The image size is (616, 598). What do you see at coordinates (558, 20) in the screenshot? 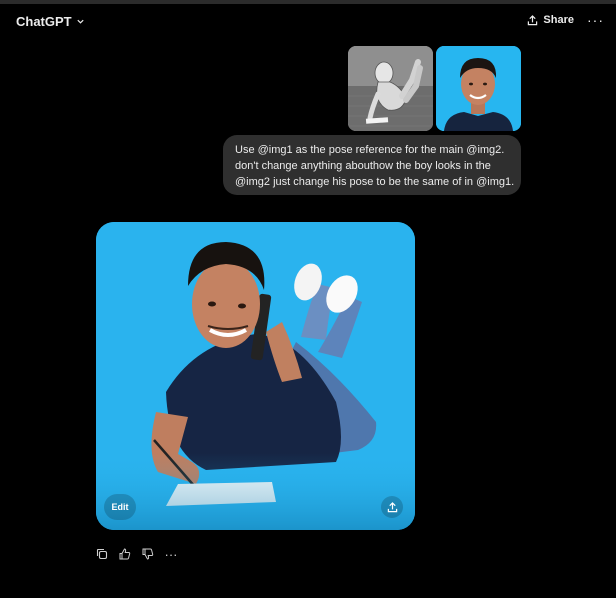
I see `share-label: Share` at bounding box center [558, 20].